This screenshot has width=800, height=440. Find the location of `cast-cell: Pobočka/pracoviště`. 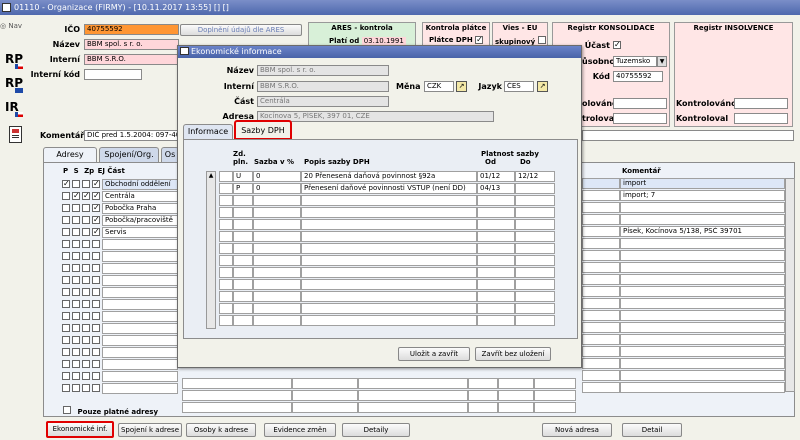

cast-cell: Pobočka/pracoviště is located at coordinates (140, 220).